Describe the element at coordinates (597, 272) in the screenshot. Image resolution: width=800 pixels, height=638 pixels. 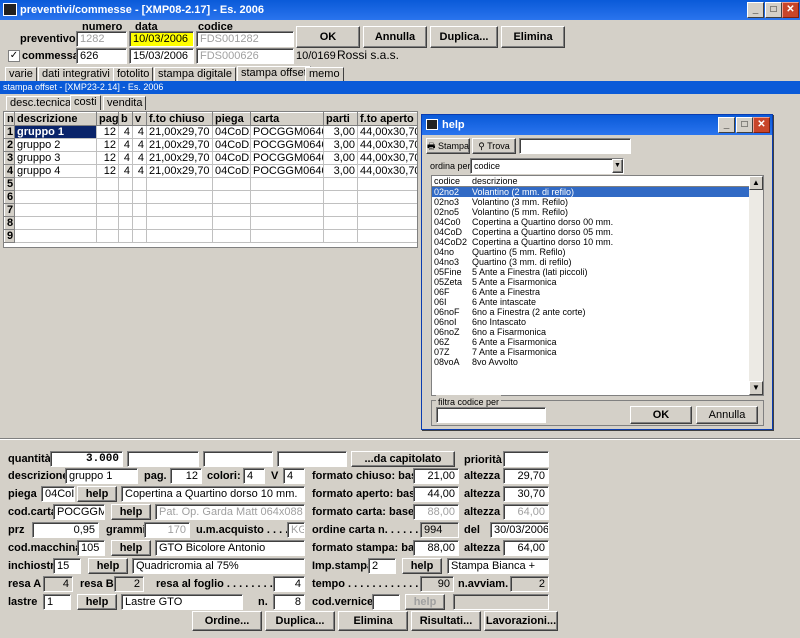
I see `list-item: 05Fine 5 Ante a Finestra (lati piccoli)` at that location.